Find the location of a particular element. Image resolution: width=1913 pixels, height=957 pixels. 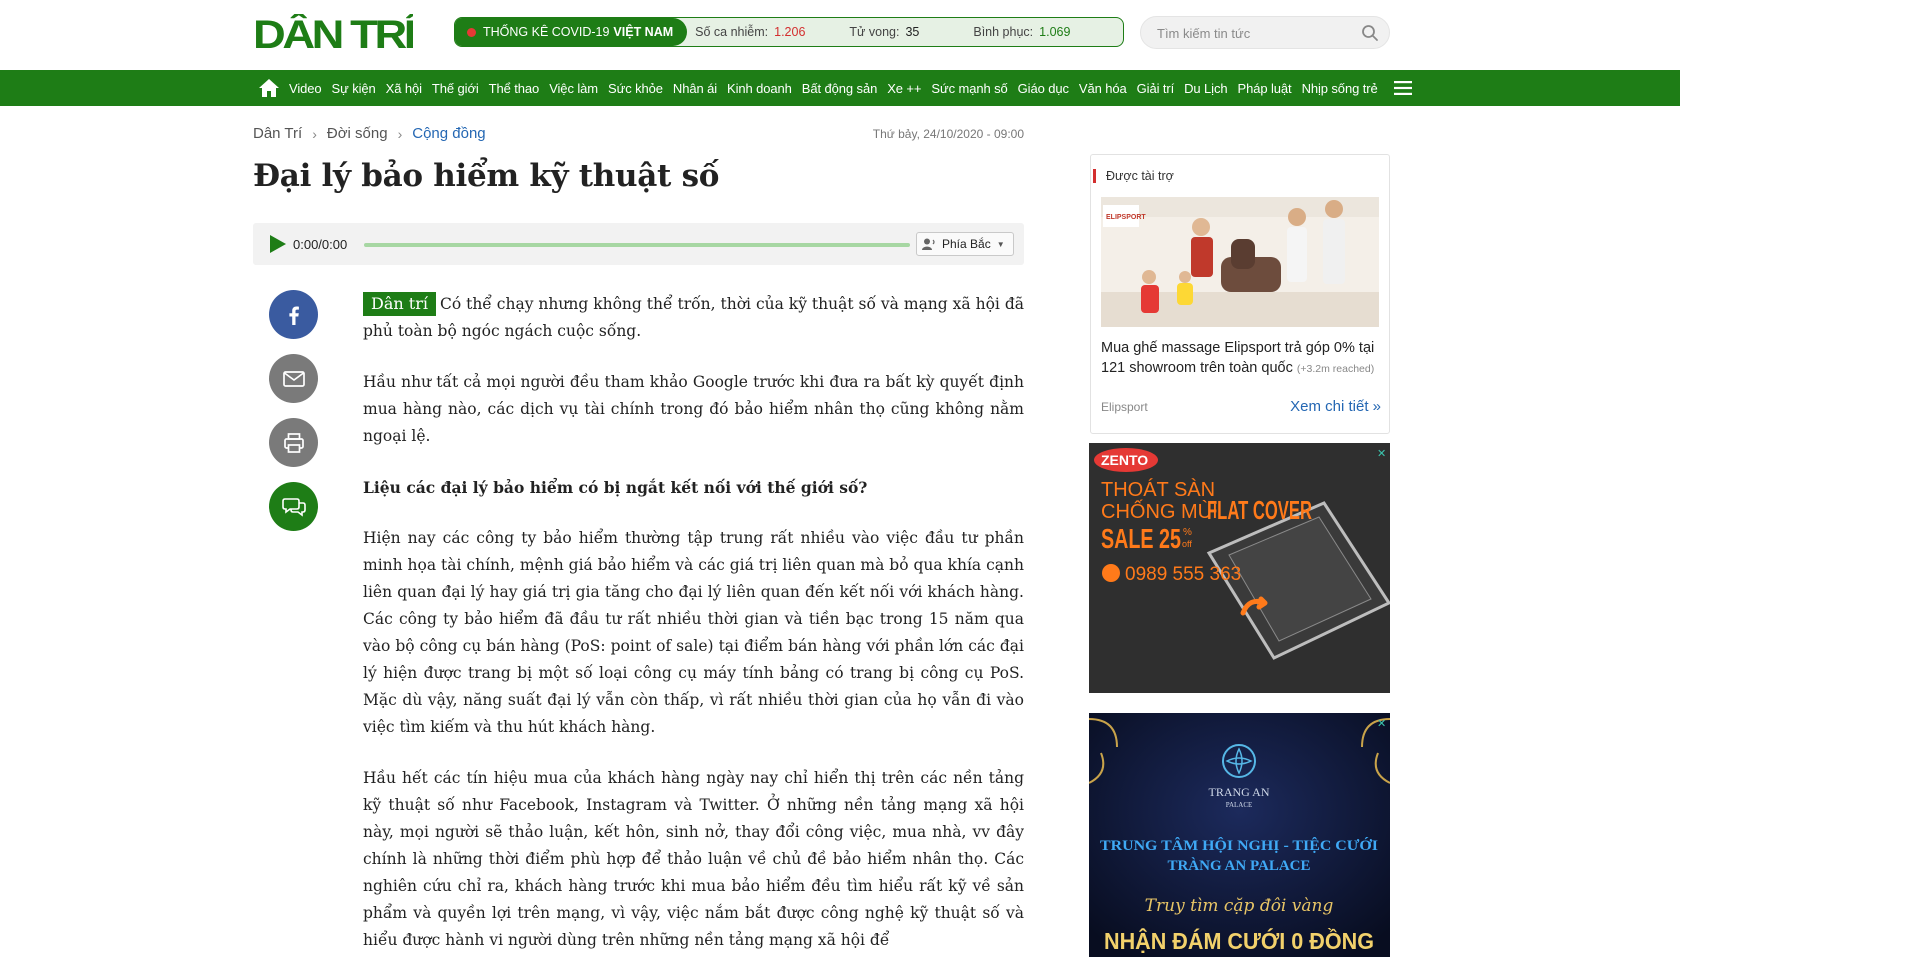

nav-item-van-hoa: Văn hóa is located at coordinates (1103, 88).